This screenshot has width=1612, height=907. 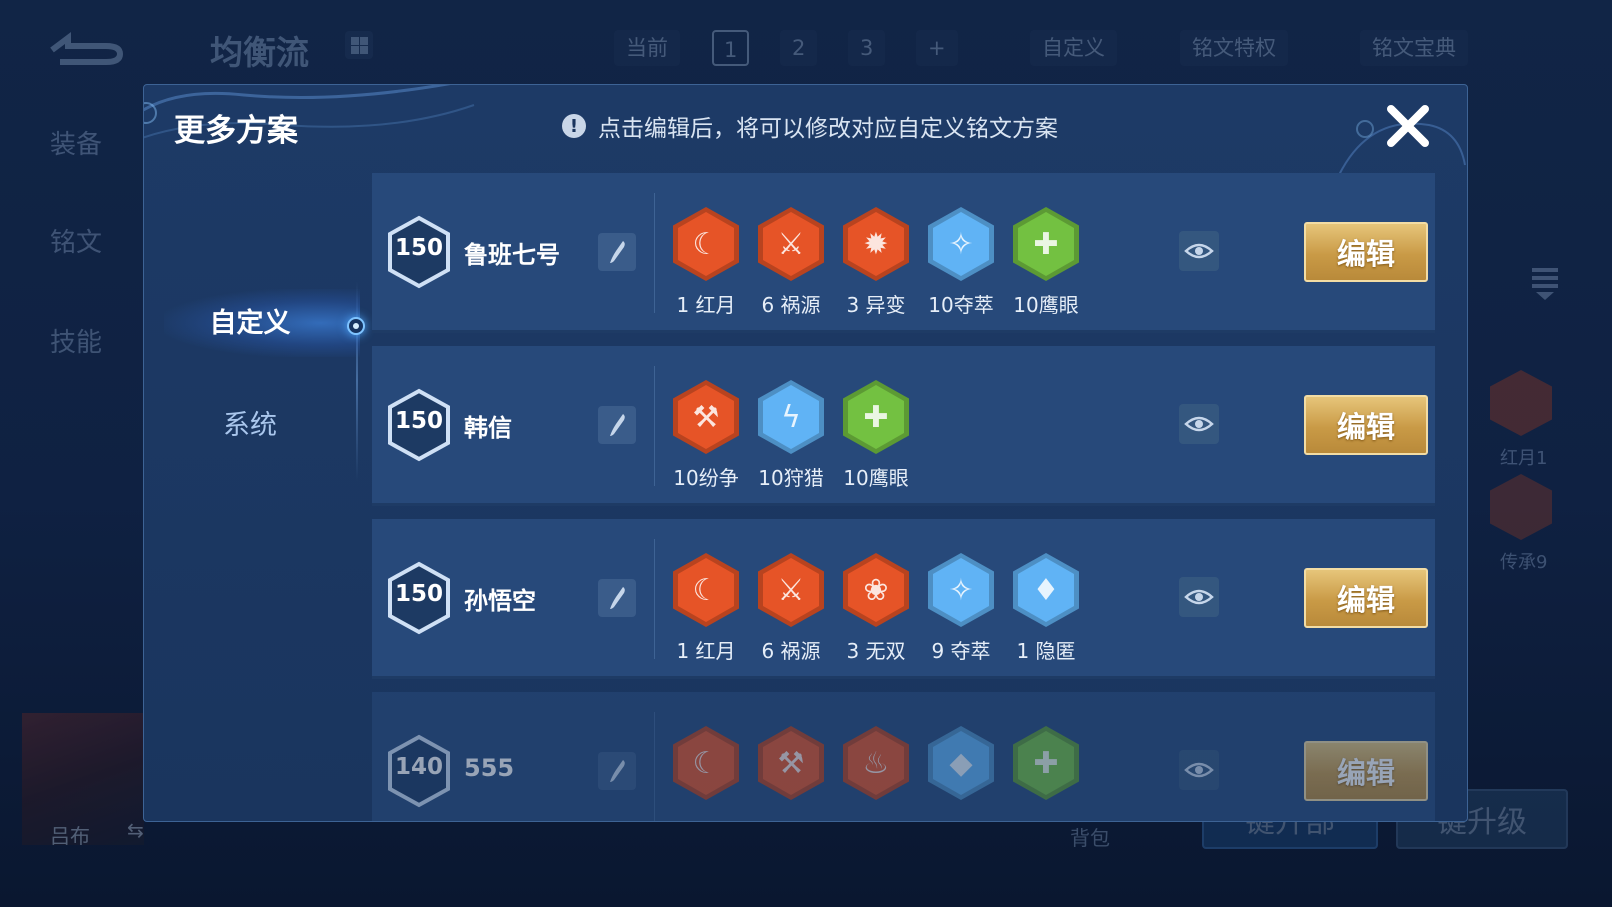 I want to click on rune-slot: ♨, so click(x=876, y=767).